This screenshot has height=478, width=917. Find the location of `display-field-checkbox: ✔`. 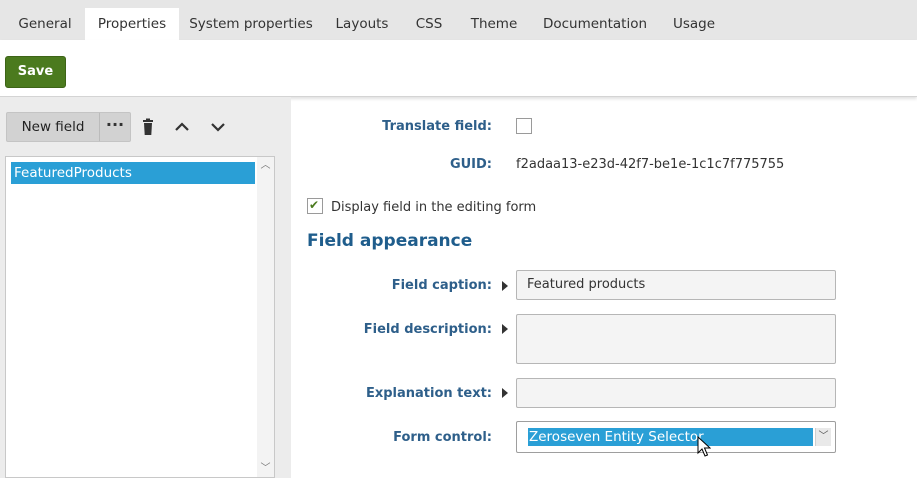

display-field-checkbox: ✔ is located at coordinates (315, 206).